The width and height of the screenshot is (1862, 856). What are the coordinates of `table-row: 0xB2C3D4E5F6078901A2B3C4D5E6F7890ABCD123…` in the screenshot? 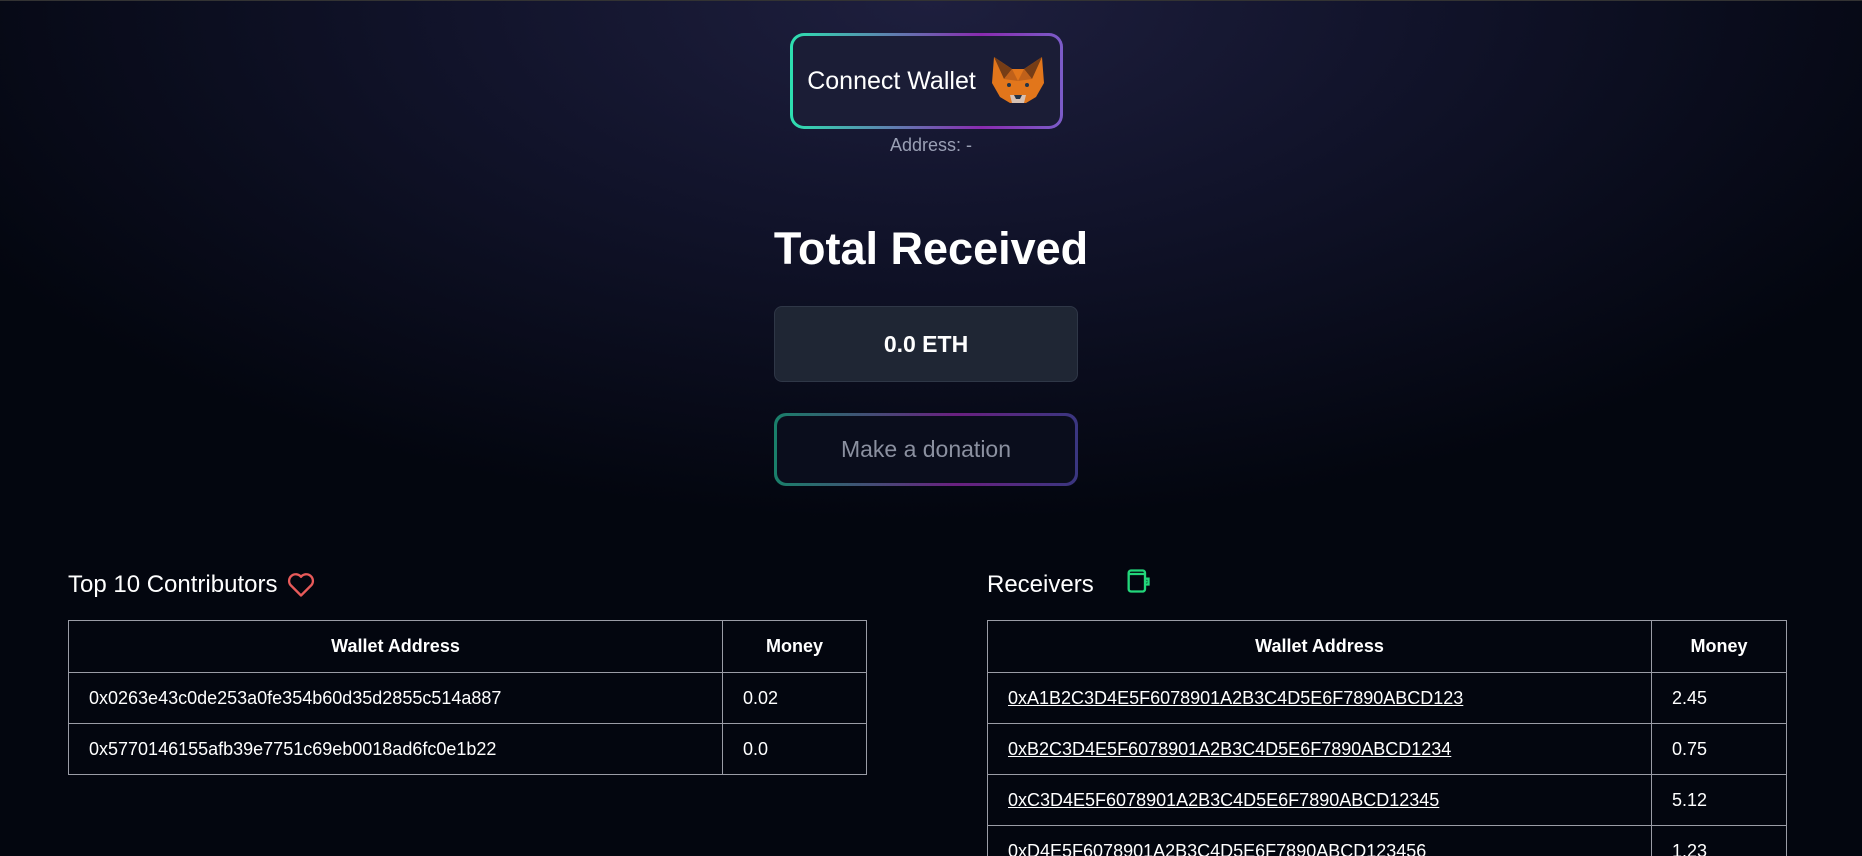 It's located at (1387, 749).